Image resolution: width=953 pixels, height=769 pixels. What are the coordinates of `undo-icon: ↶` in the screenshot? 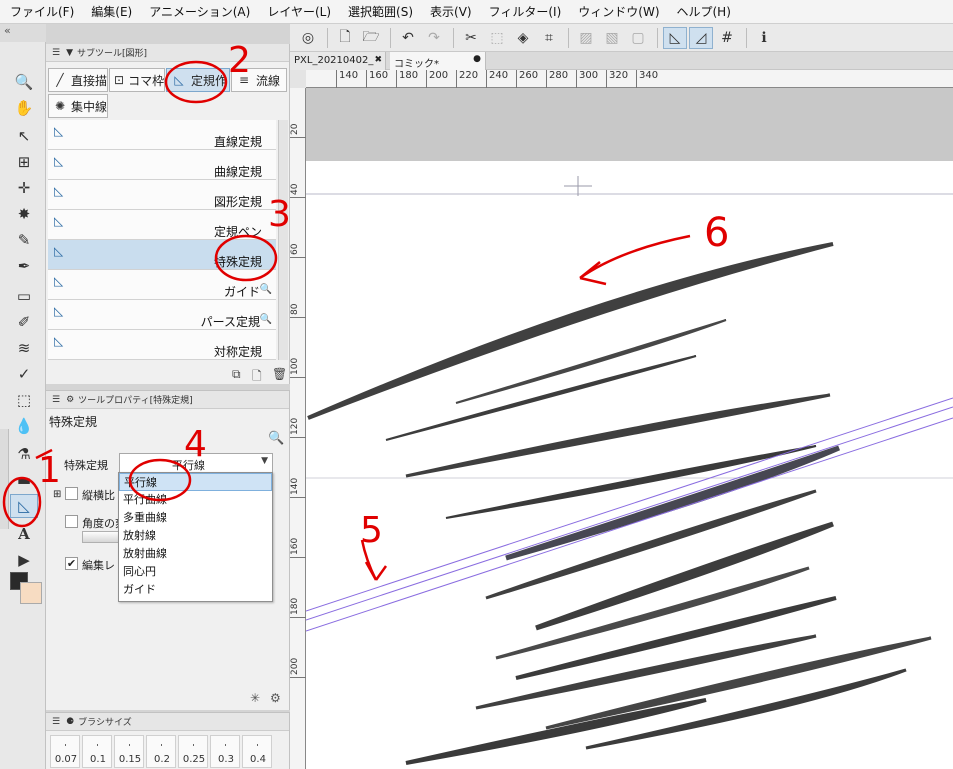 It's located at (408, 38).